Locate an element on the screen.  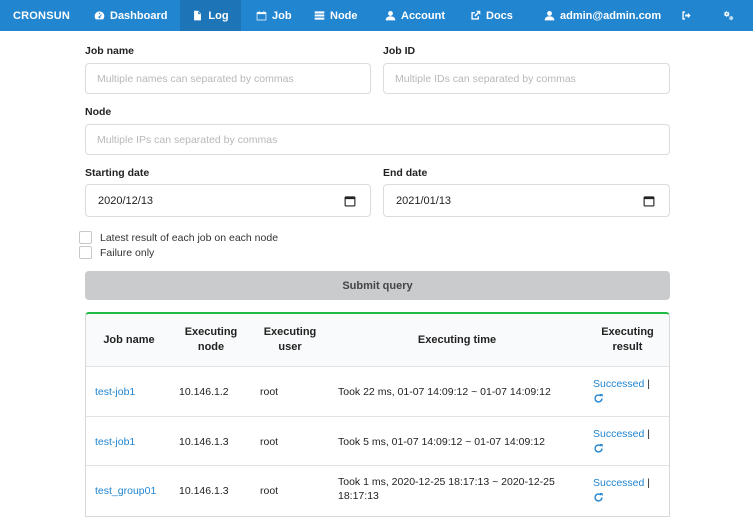
start-date-field: 2020/12/13 is located at coordinates (228, 200).